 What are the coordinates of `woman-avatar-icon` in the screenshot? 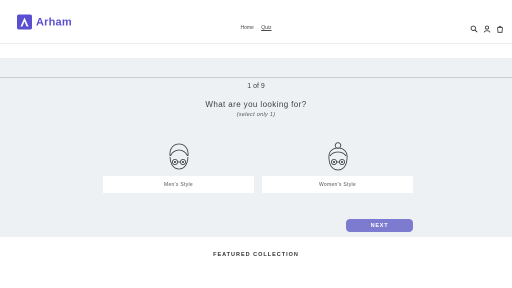 It's located at (337, 156).